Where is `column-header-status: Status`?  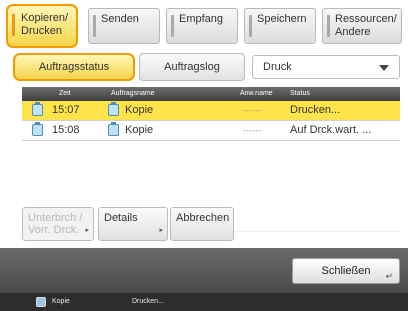
column-header-status: Status is located at coordinates (300, 93).